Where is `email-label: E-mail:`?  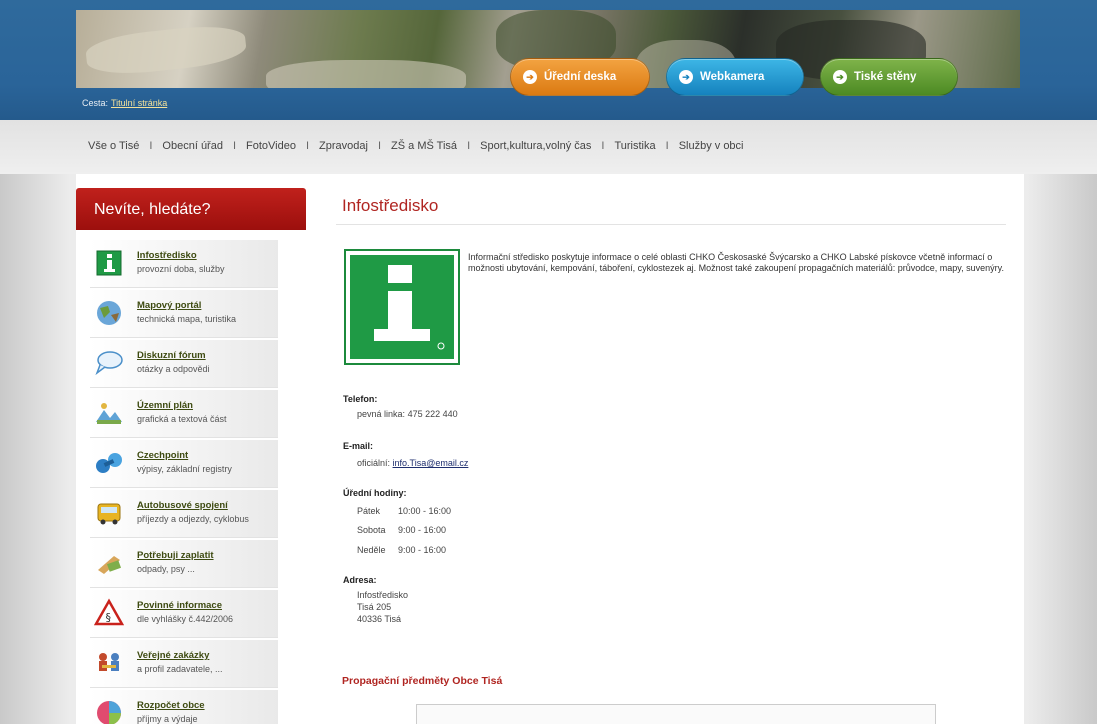
email-label: E-mail: is located at coordinates (358, 446).